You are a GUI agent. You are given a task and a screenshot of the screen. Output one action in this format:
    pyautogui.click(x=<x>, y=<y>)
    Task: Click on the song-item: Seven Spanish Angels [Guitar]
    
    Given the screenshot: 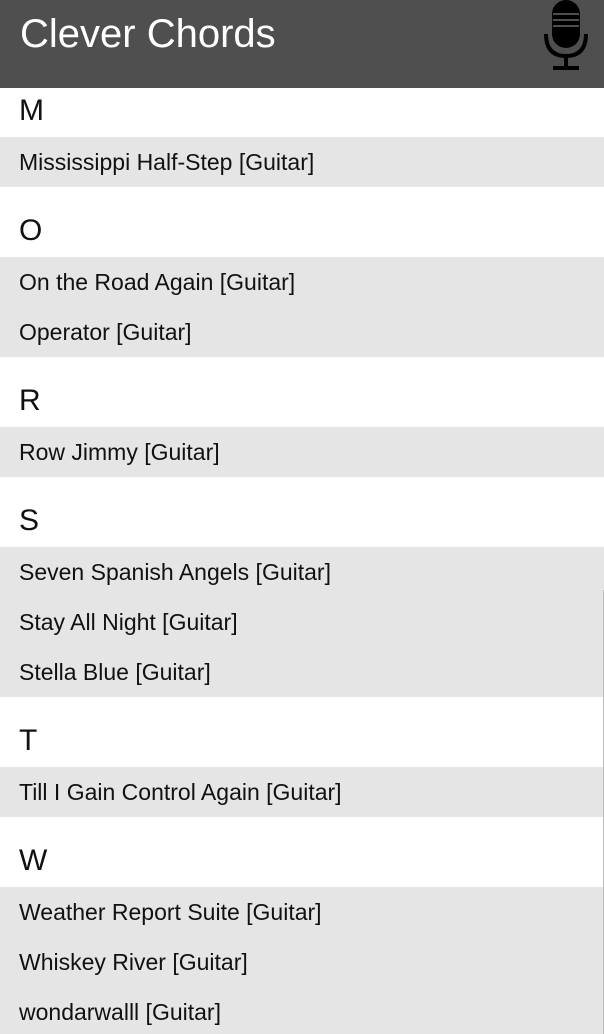 What is the action you would take?
    pyautogui.click(x=302, y=572)
    